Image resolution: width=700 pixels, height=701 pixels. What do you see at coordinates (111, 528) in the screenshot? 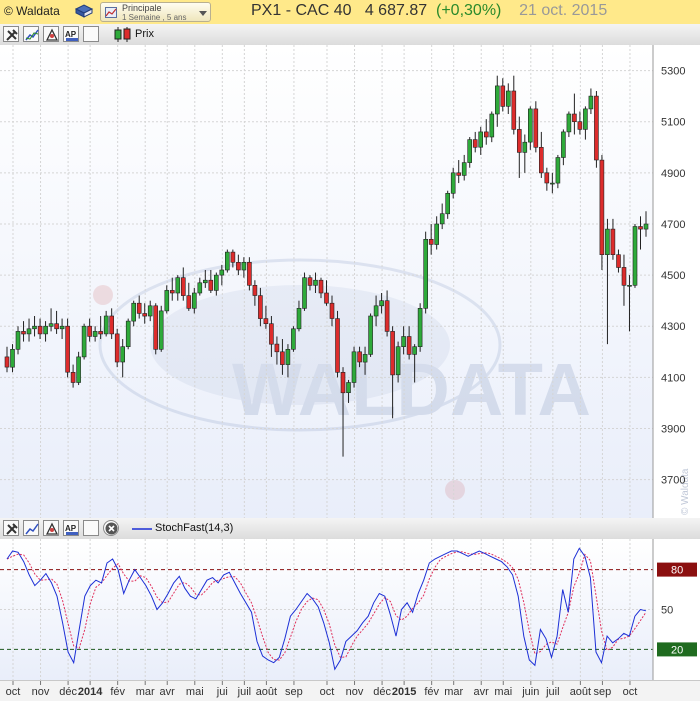
I see `close-icon` at bounding box center [111, 528].